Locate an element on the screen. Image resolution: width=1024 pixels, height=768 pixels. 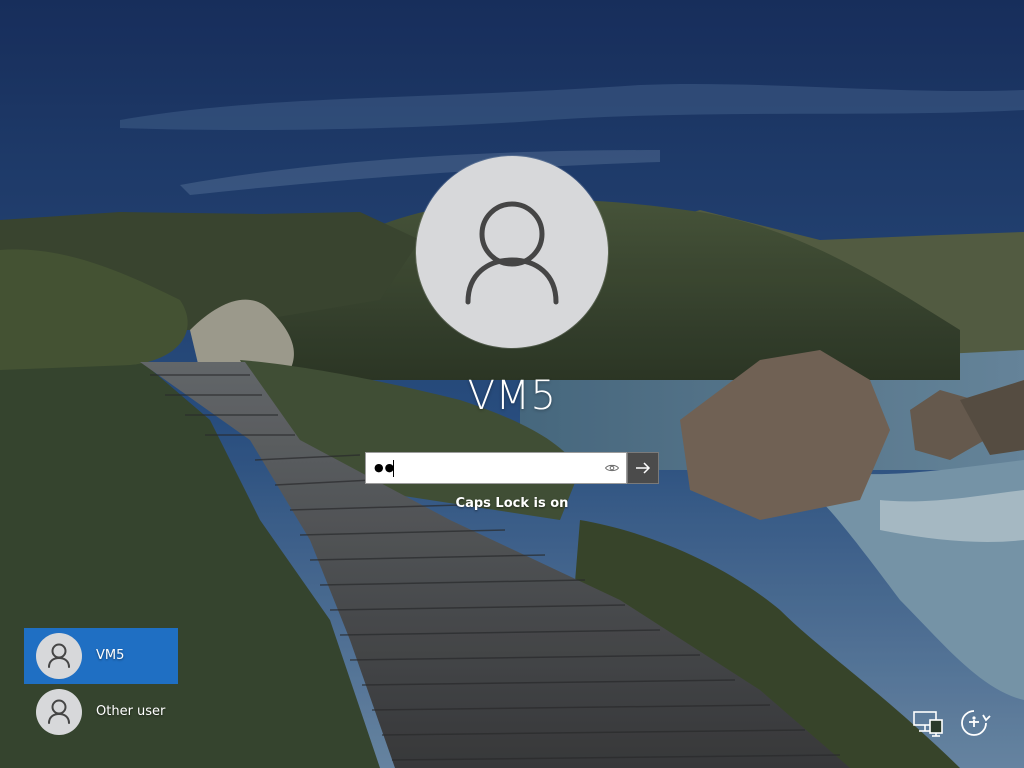
user-tile-vm5: VM5 is located at coordinates (101, 656).